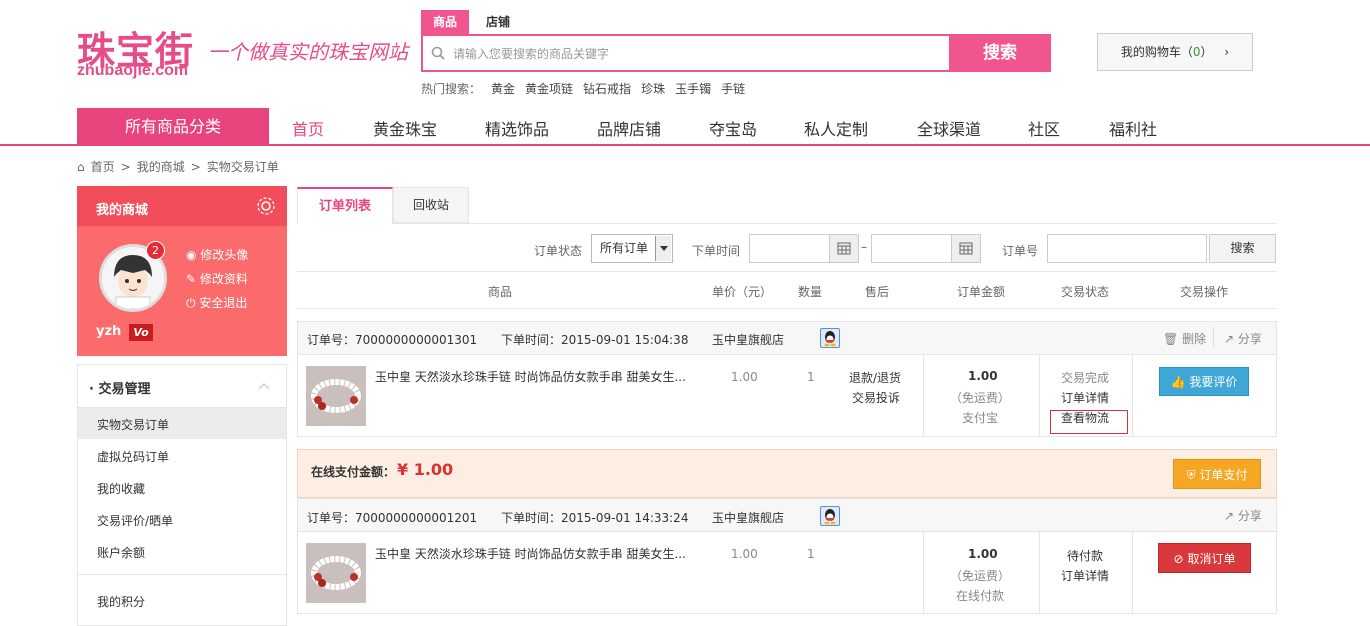 The width and height of the screenshot is (1370, 626). What do you see at coordinates (1044, 128) in the screenshot?
I see `nav-community: 社区` at bounding box center [1044, 128].